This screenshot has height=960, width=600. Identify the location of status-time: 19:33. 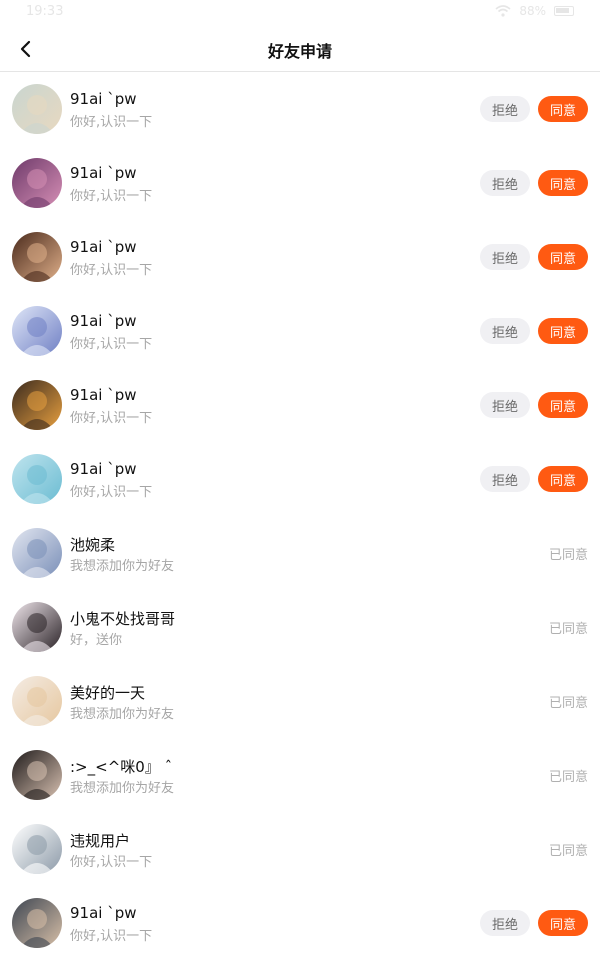
(45, 11).